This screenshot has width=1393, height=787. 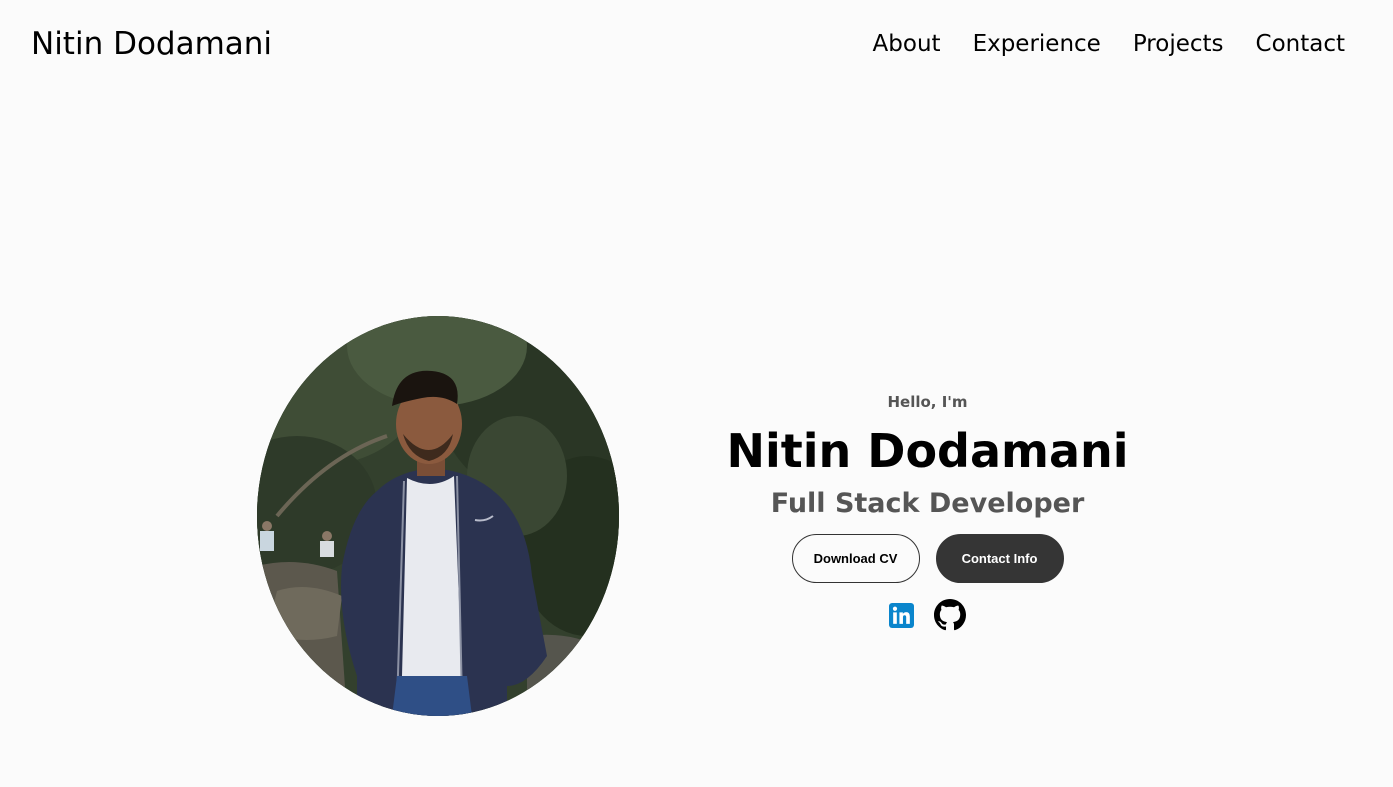 I want to click on nav-item-about: About, so click(x=907, y=44).